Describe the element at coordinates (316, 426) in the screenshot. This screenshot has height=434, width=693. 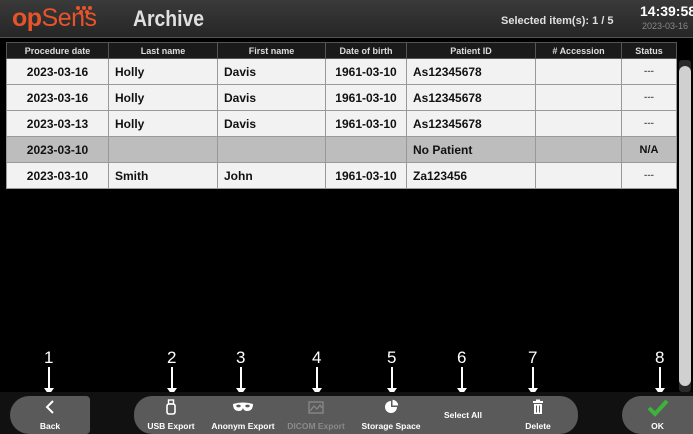
I see `dicom-export-label: DICOM Export` at that location.